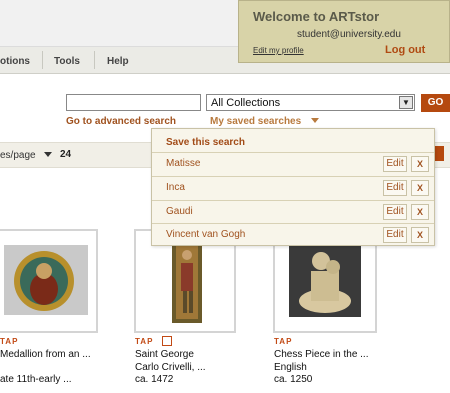 Image resolution: width=450 pixels, height=393 pixels. Describe the element at coordinates (175, 187) in the screenshot. I see `saved-search-label: Inca` at that location.